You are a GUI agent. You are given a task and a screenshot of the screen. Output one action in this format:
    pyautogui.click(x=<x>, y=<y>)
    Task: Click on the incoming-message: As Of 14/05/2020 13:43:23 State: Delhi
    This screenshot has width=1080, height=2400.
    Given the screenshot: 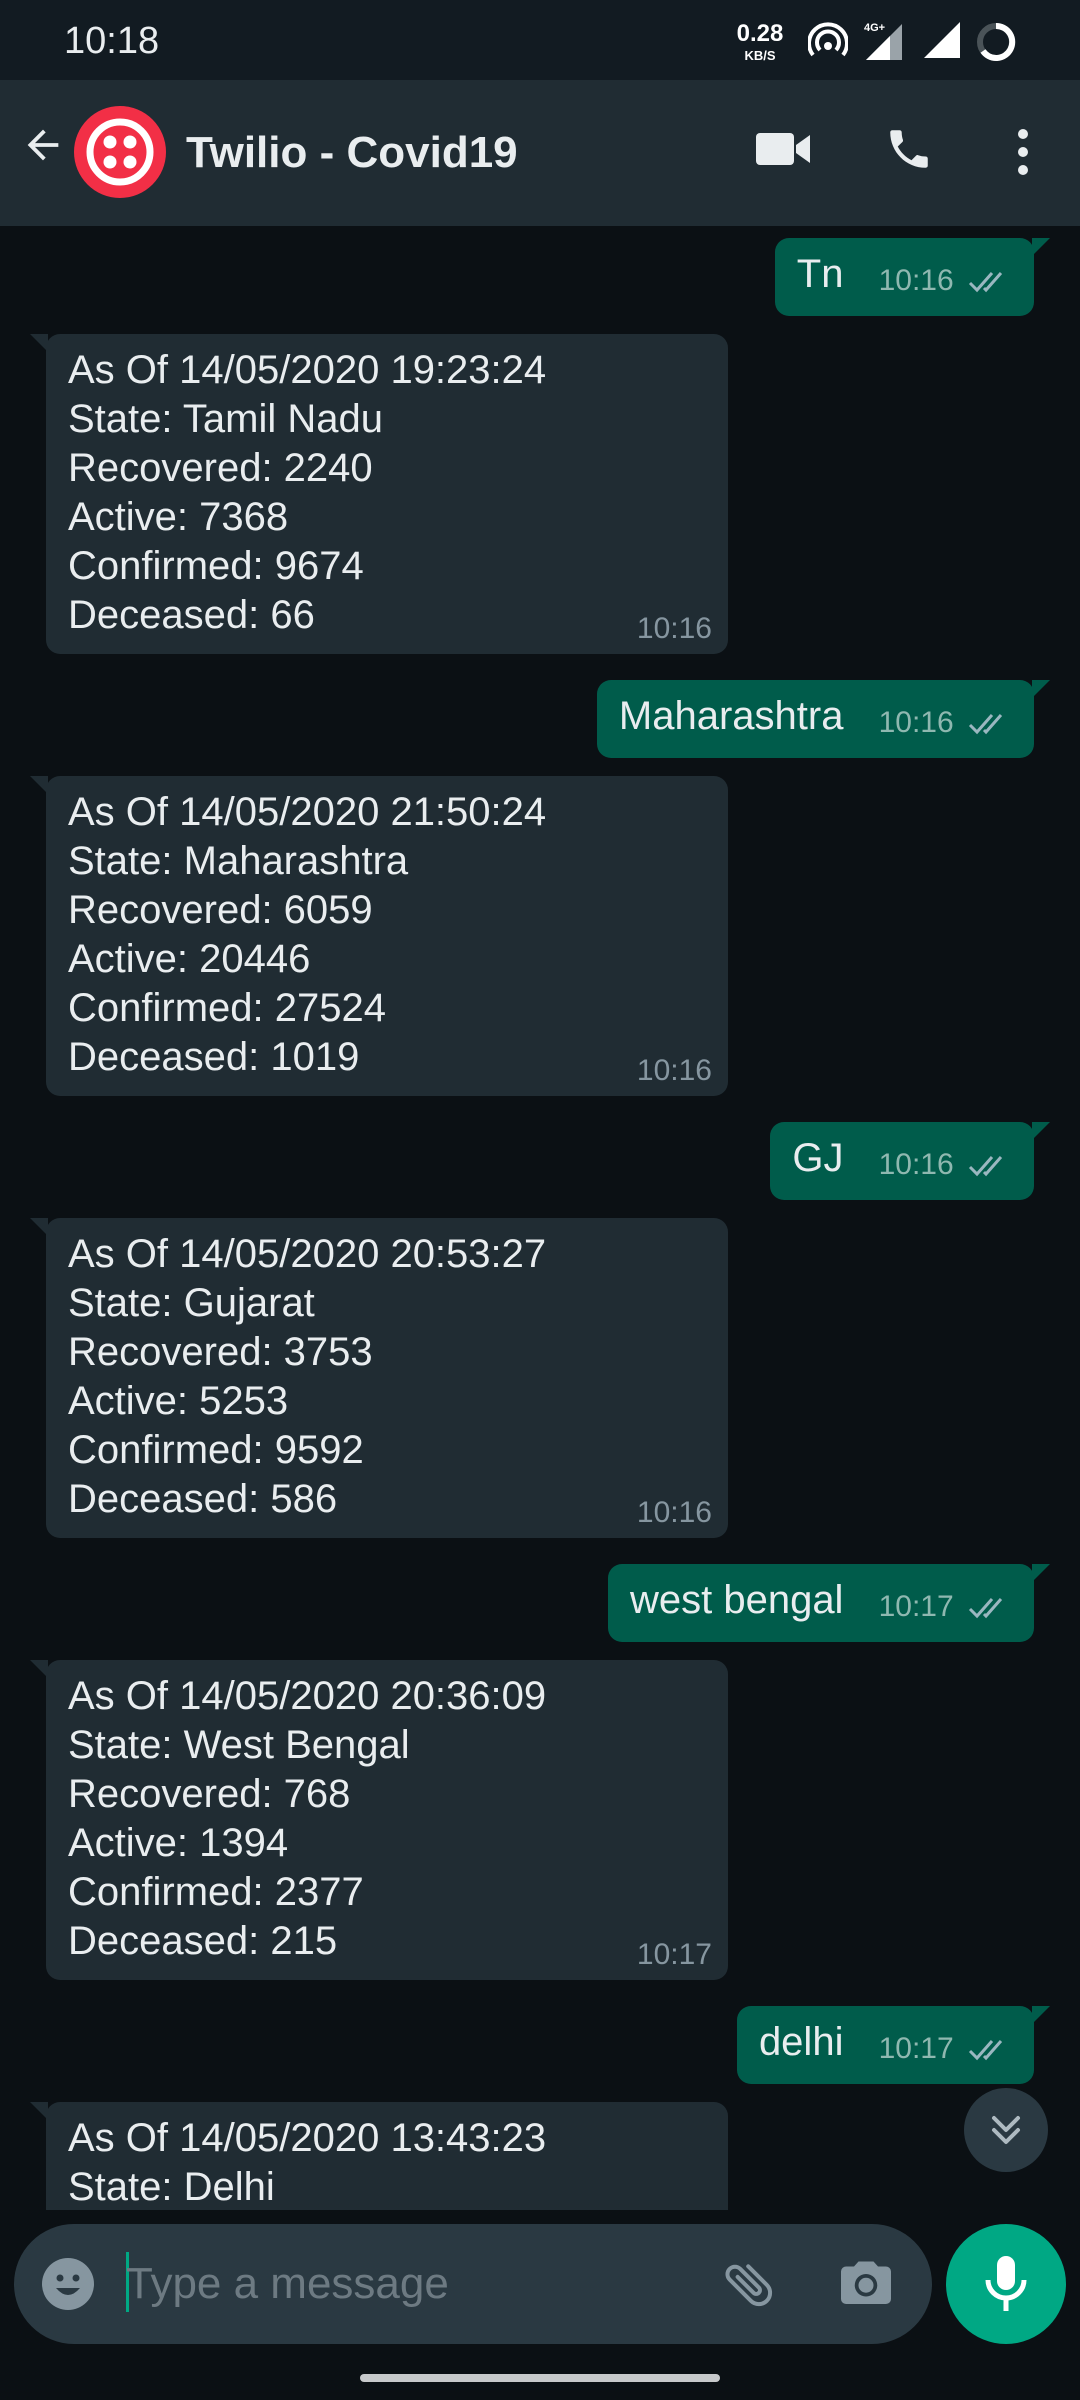 What is the action you would take?
    pyautogui.click(x=379, y=2156)
    